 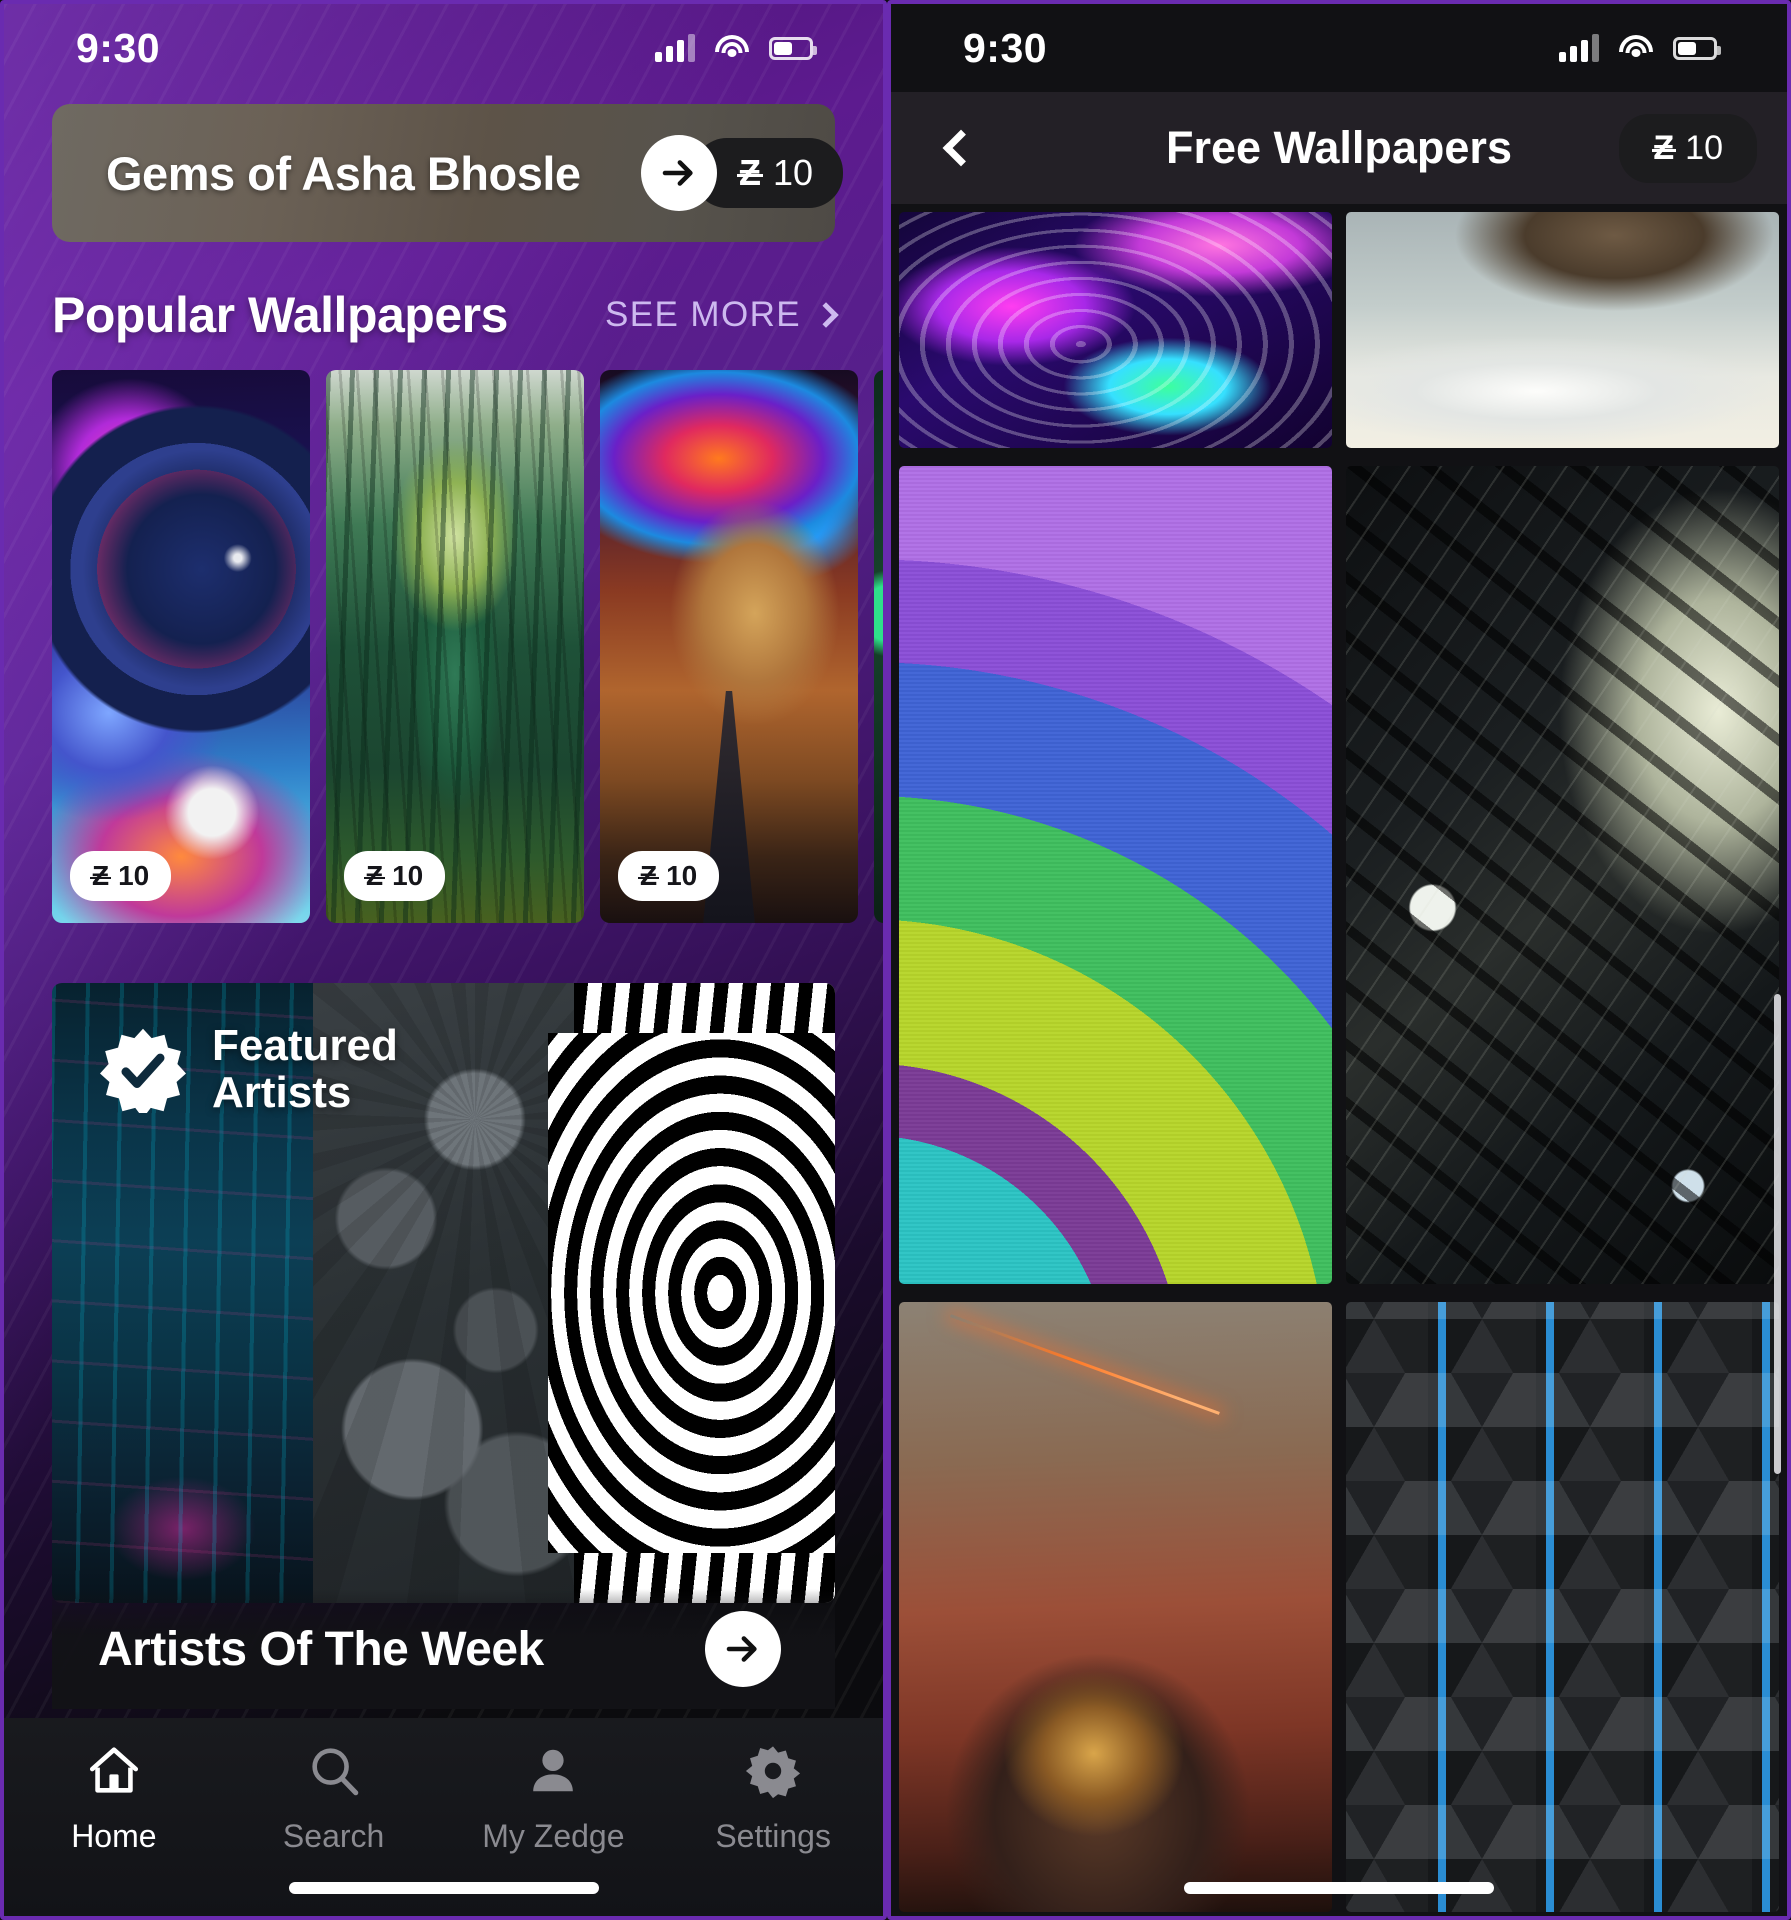 What do you see at coordinates (282, 1092) in the screenshot?
I see `featured-line-2: Artists` at bounding box center [282, 1092].